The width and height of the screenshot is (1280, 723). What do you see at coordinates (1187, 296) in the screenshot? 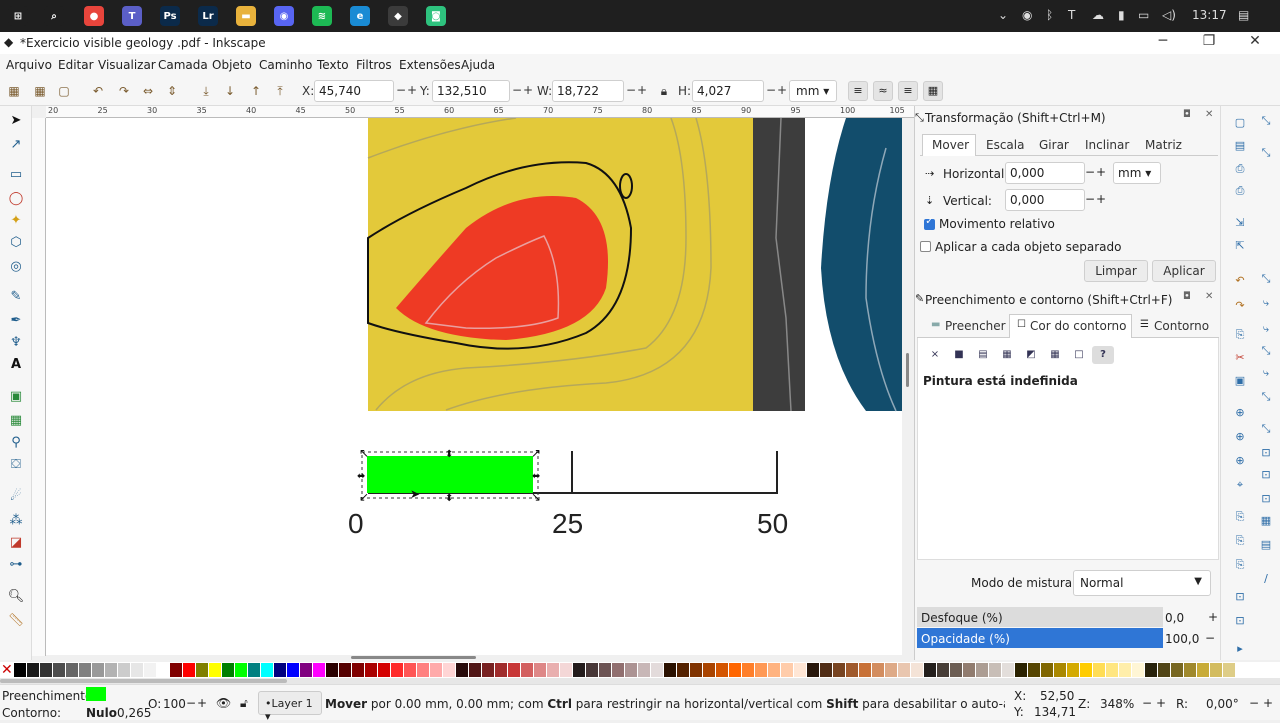
I see `fill-stroke-dock-icon: ◘` at bounding box center [1187, 296].